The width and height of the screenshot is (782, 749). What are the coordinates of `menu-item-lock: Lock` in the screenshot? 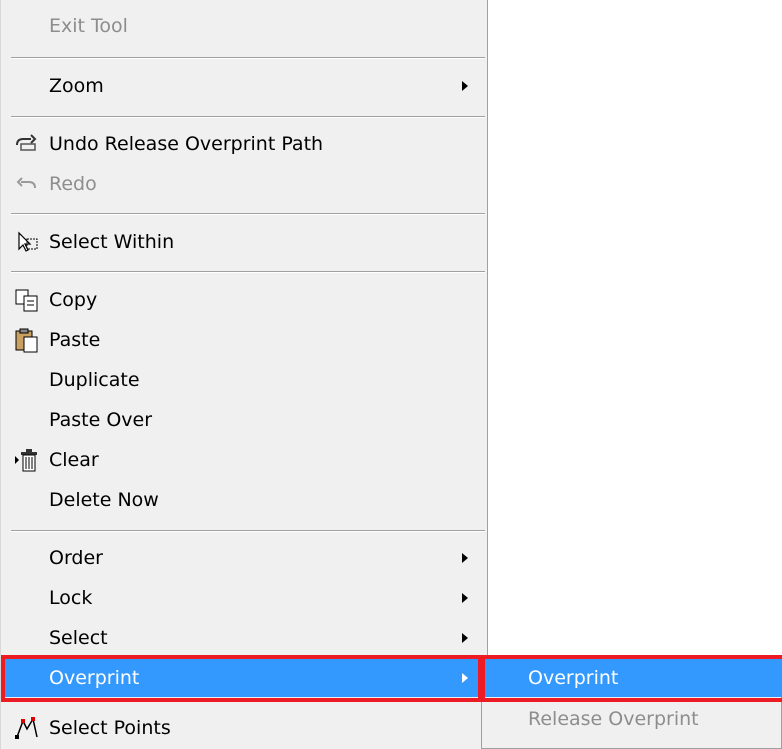 It's located at (244, 598).